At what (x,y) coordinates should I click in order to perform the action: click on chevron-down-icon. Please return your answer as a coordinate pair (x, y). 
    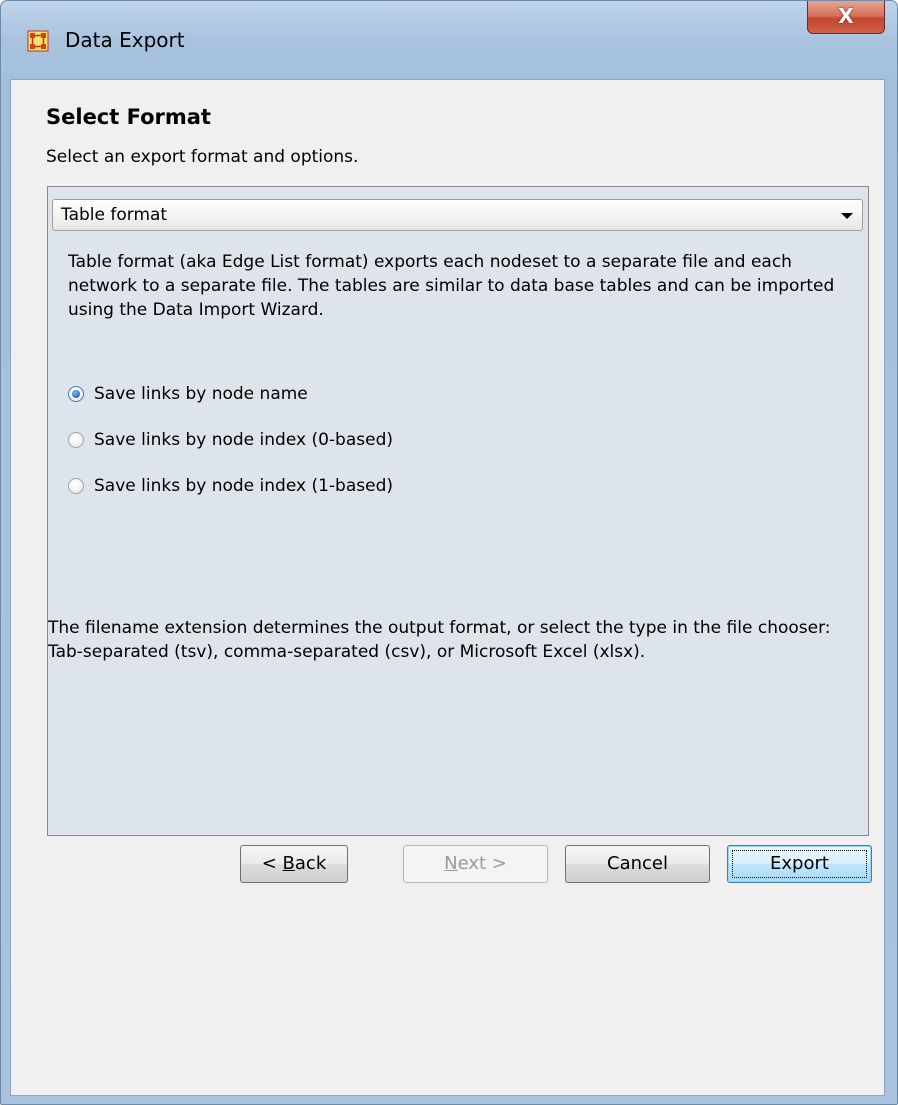
    Looking at the image, I should click on (847, 216).